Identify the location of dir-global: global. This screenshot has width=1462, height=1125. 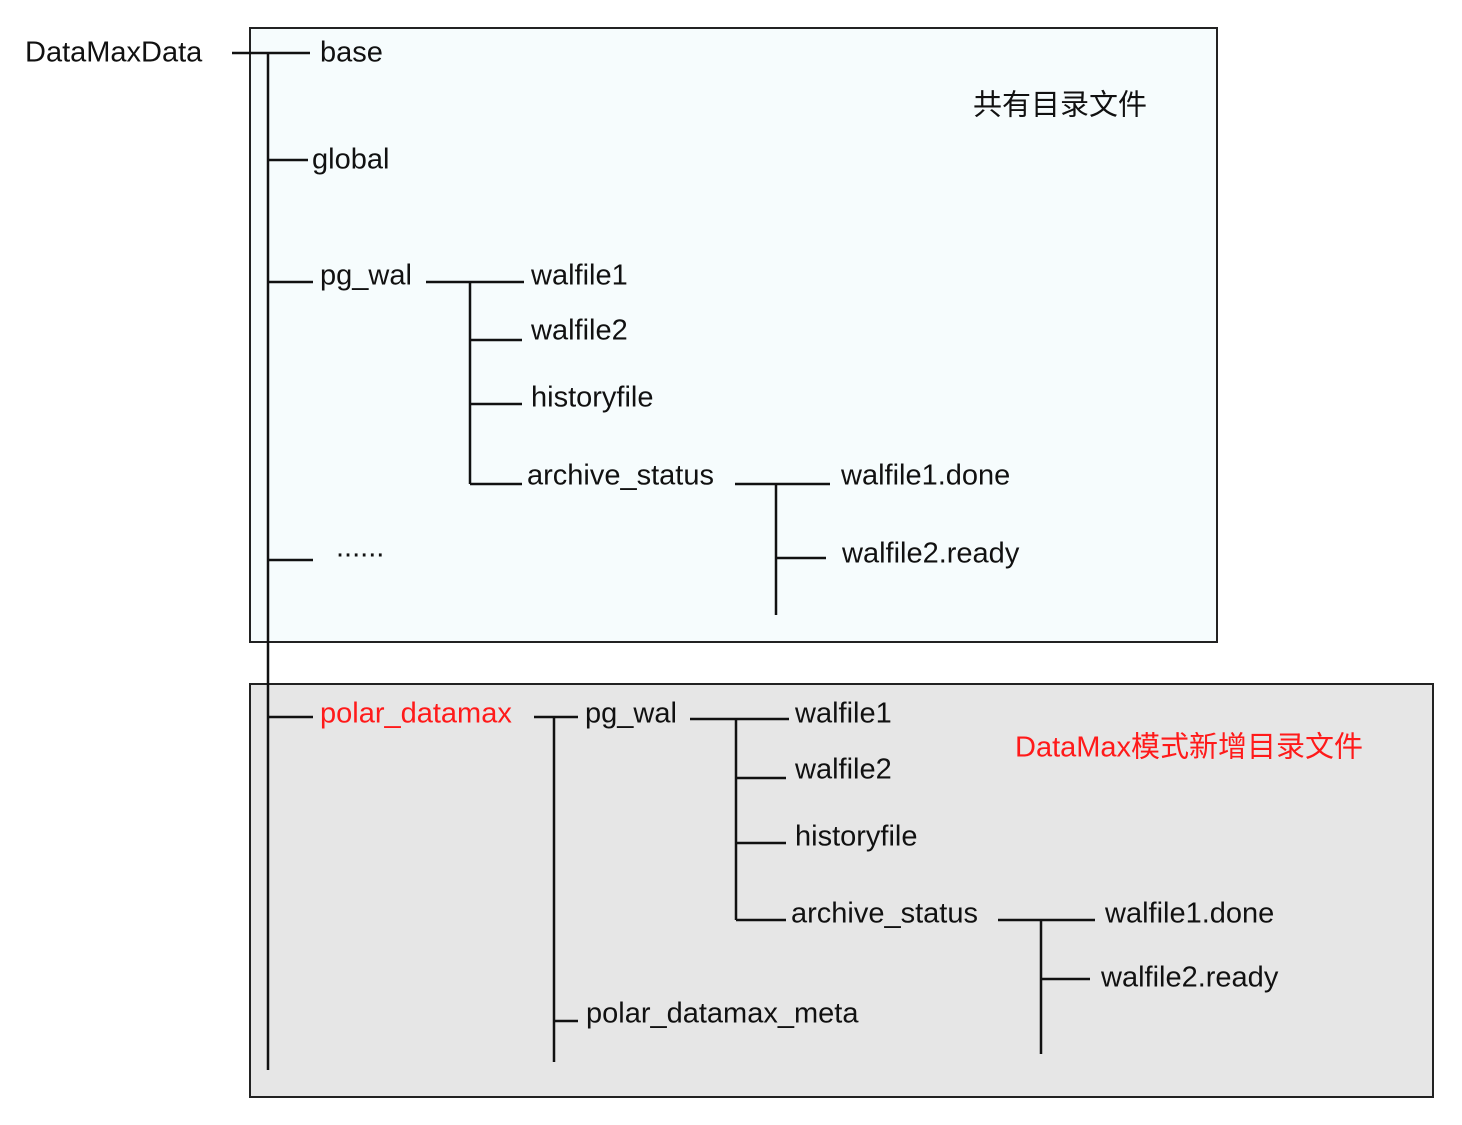
(351, 159).